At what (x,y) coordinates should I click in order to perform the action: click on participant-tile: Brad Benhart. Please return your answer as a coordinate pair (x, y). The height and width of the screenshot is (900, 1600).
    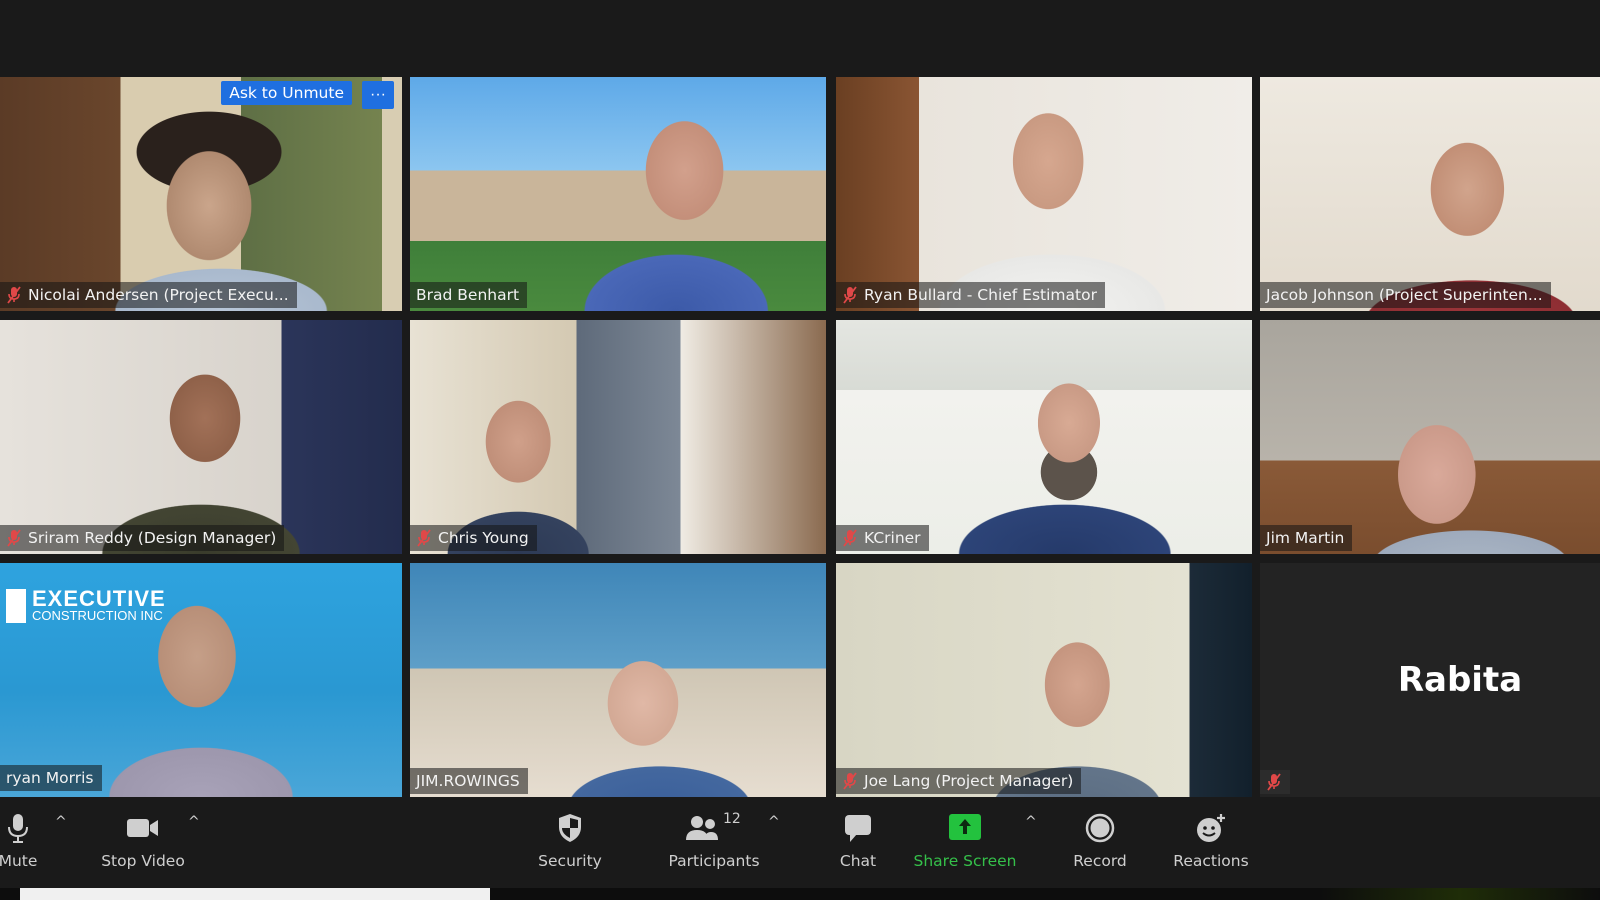
    Looking at the image, I should click on (618, 194).